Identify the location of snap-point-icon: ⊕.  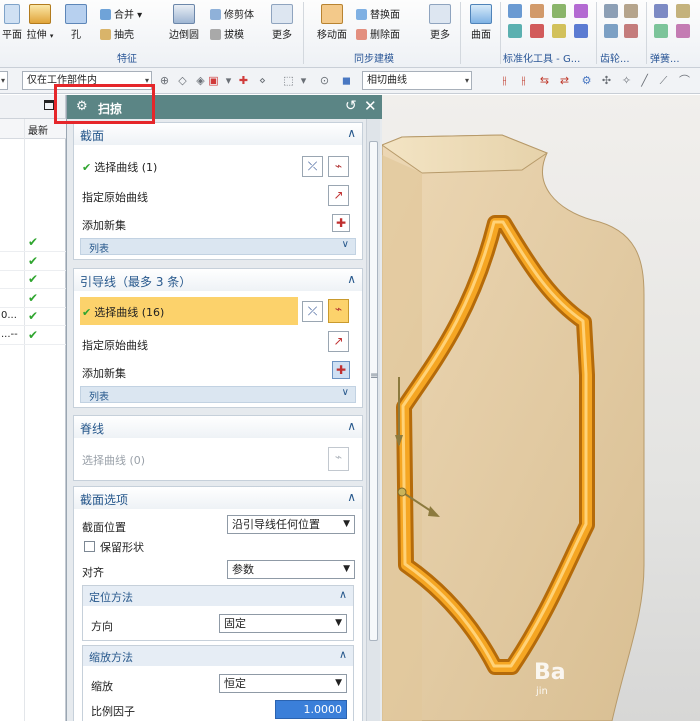
(164, 80).